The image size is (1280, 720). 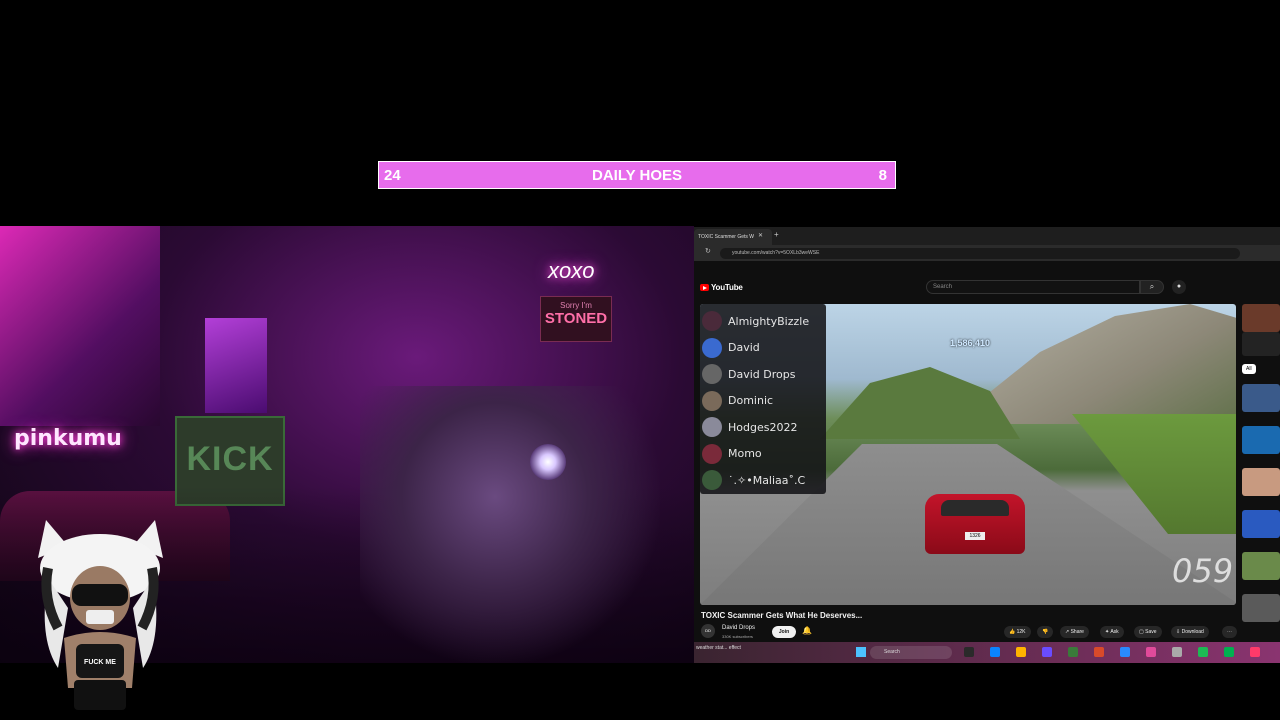 I want to click on wall-art, so click(x=80, y=326).